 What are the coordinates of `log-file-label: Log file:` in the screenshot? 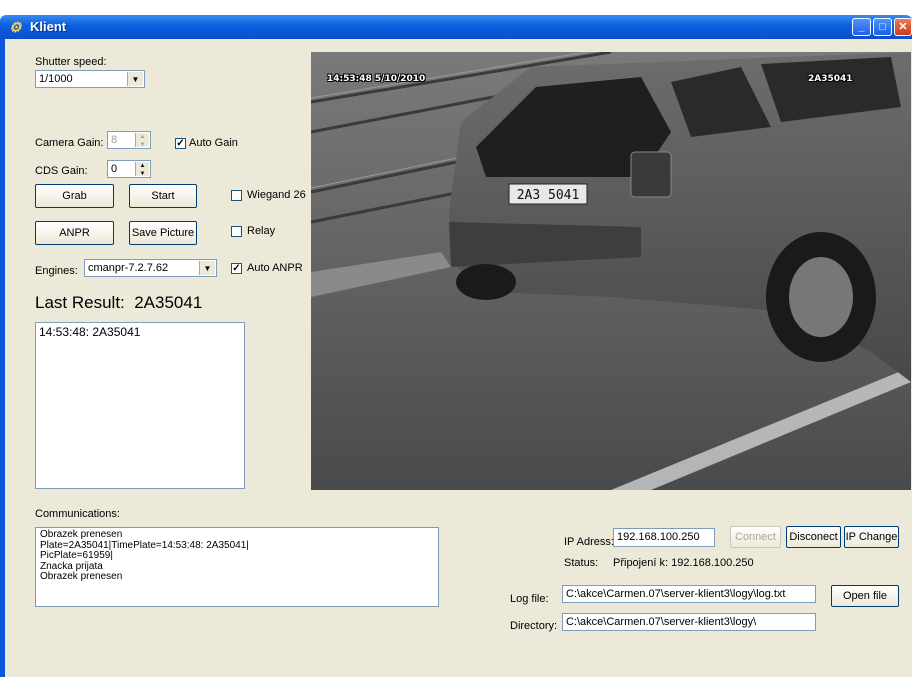 It's located at (529, 599).